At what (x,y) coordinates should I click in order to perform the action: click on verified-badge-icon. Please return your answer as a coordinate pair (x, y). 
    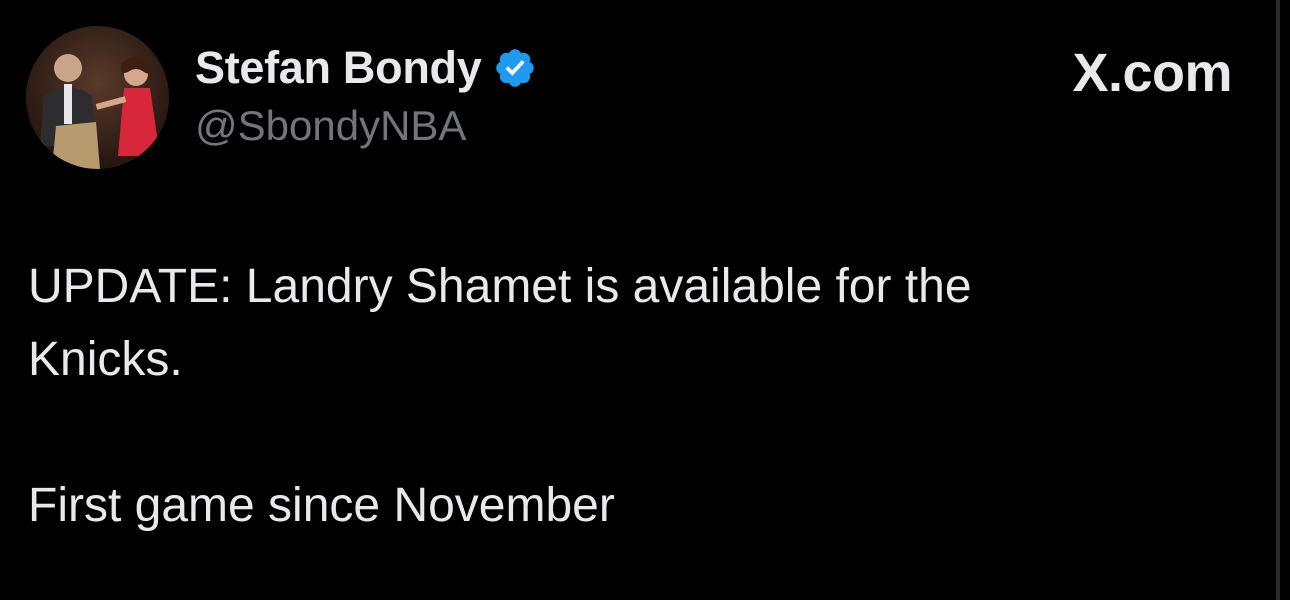
    Looking at the image, I should click on (515, 68).